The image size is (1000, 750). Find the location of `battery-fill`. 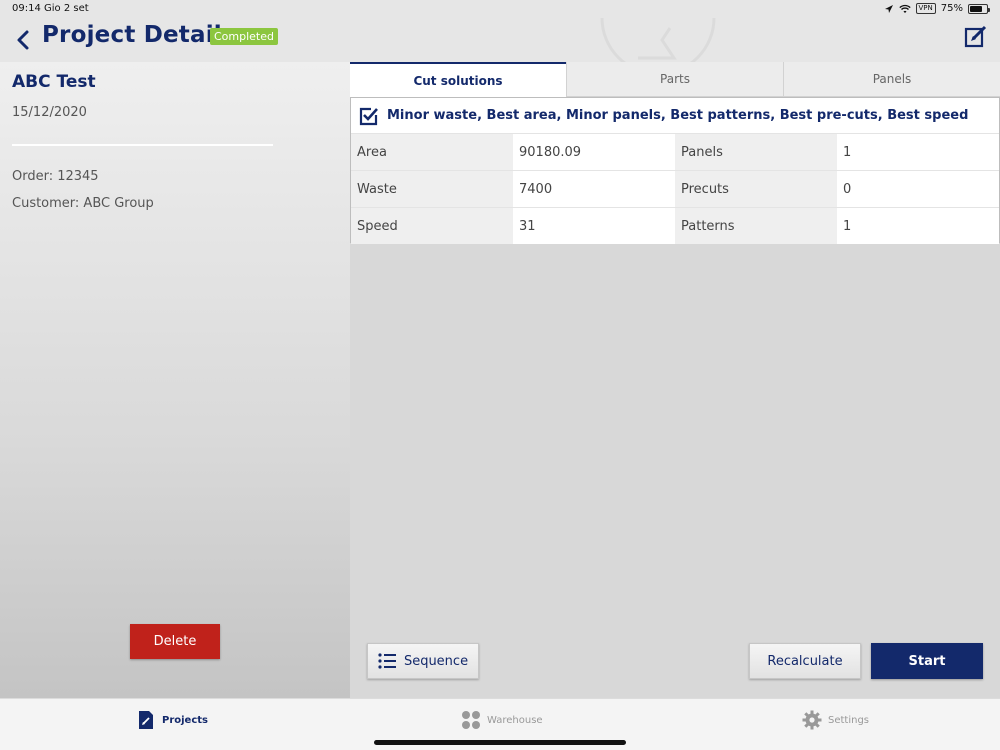

battery-fill is located at coordinates (976, 8).